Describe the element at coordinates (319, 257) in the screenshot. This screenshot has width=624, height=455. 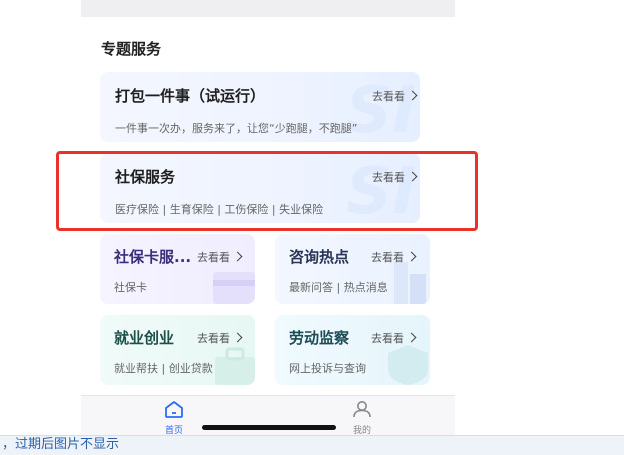
I see `card-title: 咨询热点` at that location.